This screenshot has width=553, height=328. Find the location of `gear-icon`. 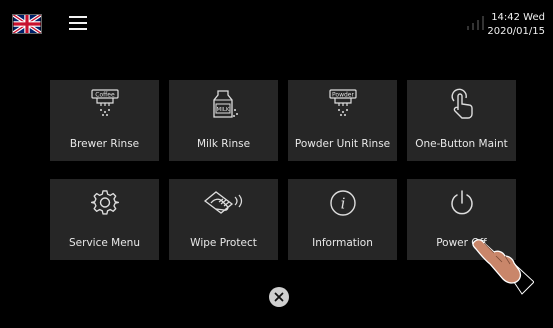

gear-icon is located at coordinates (104, 202).